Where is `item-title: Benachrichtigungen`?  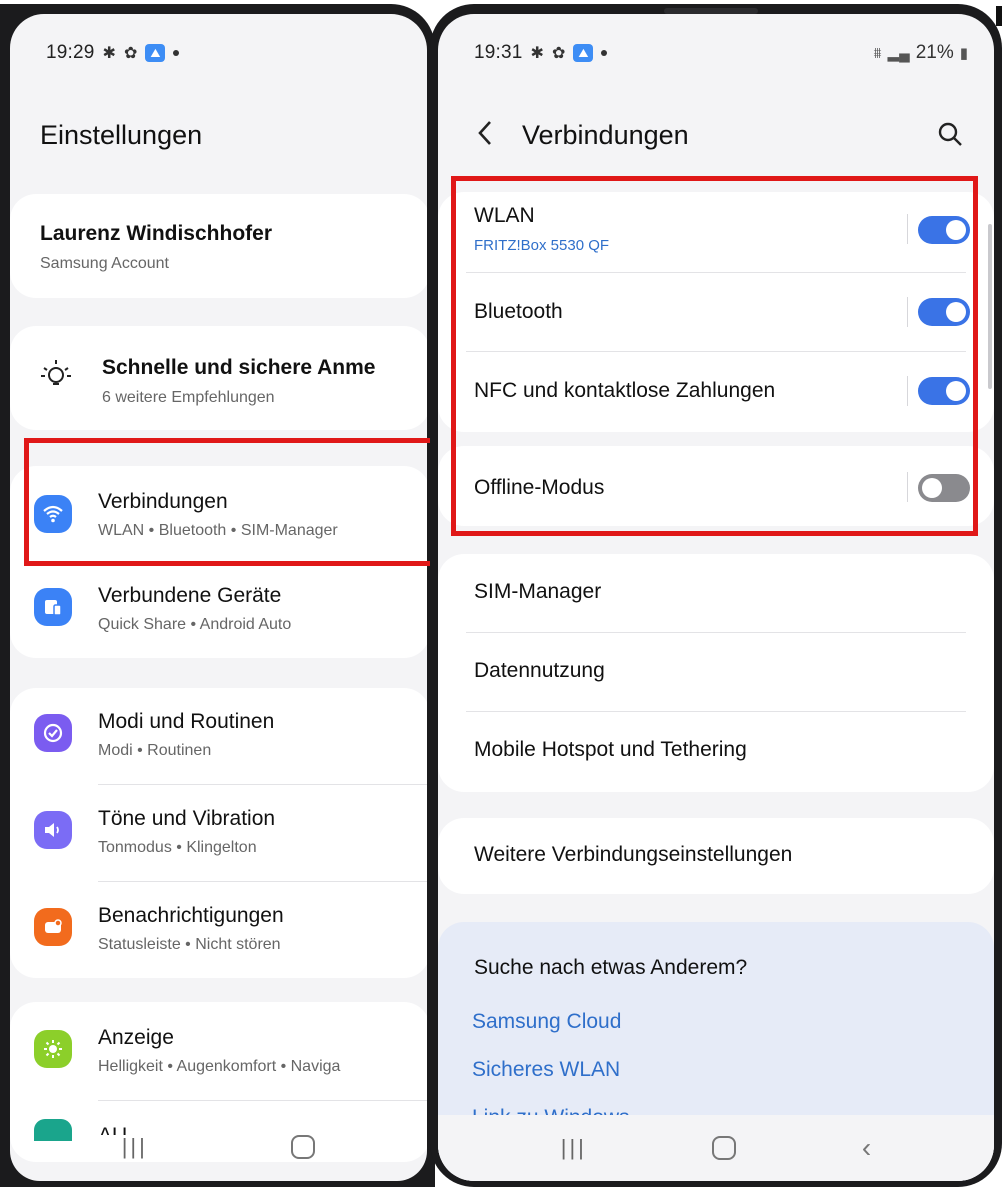
item-title: Benachrichtigungen is located at coordinates (191, 915).